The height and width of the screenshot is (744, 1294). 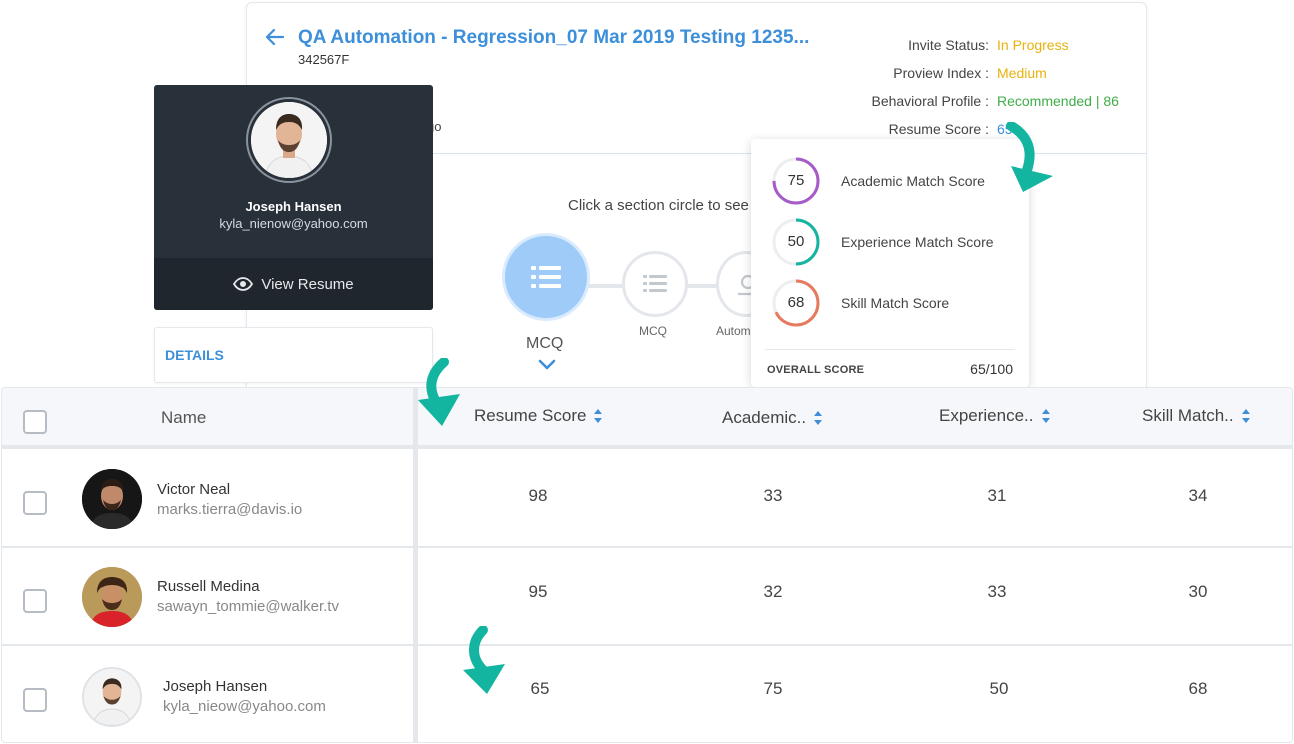 I want to click on column-header-label: Academic.., so click(x=764, y=417).